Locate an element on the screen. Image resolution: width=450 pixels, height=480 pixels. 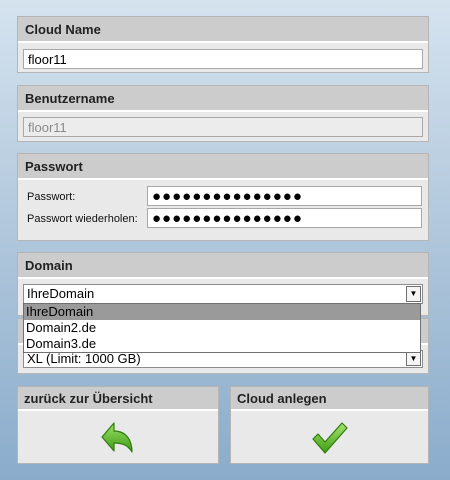
domain-dropdown-list: IhreDomain Domain2.de Domain3.de is located at coordinates (222, 328).